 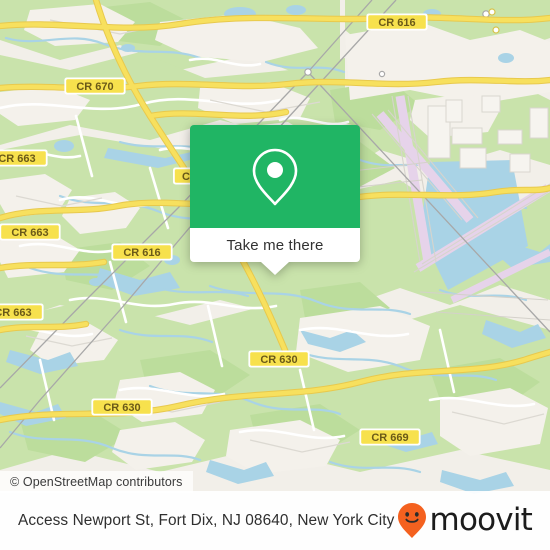 I want to click on road-shield-cr-669: CR 669, so click(x=390, y=437).